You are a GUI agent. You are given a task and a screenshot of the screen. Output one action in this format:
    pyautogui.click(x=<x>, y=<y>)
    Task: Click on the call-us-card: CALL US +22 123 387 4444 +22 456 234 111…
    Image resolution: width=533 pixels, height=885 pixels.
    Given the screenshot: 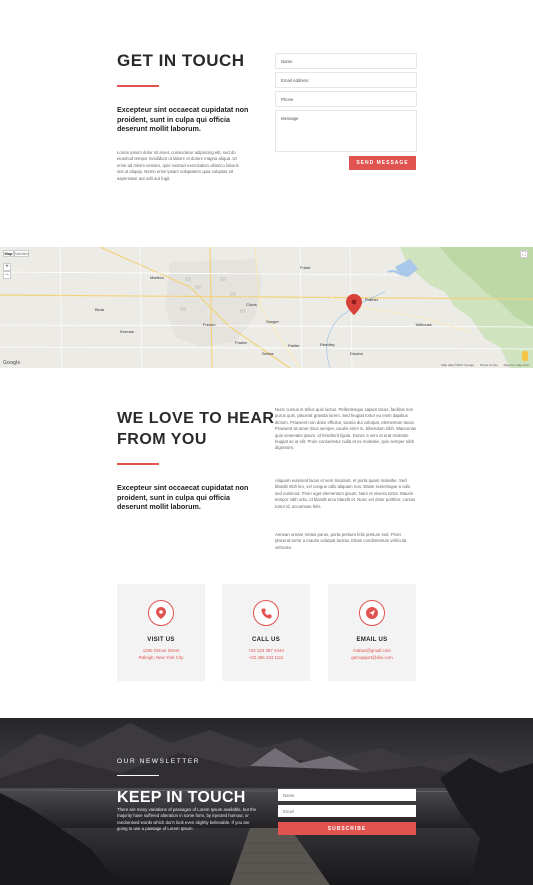 What is the action you would take?
    pyautogui.click(x=266, y=632)
    